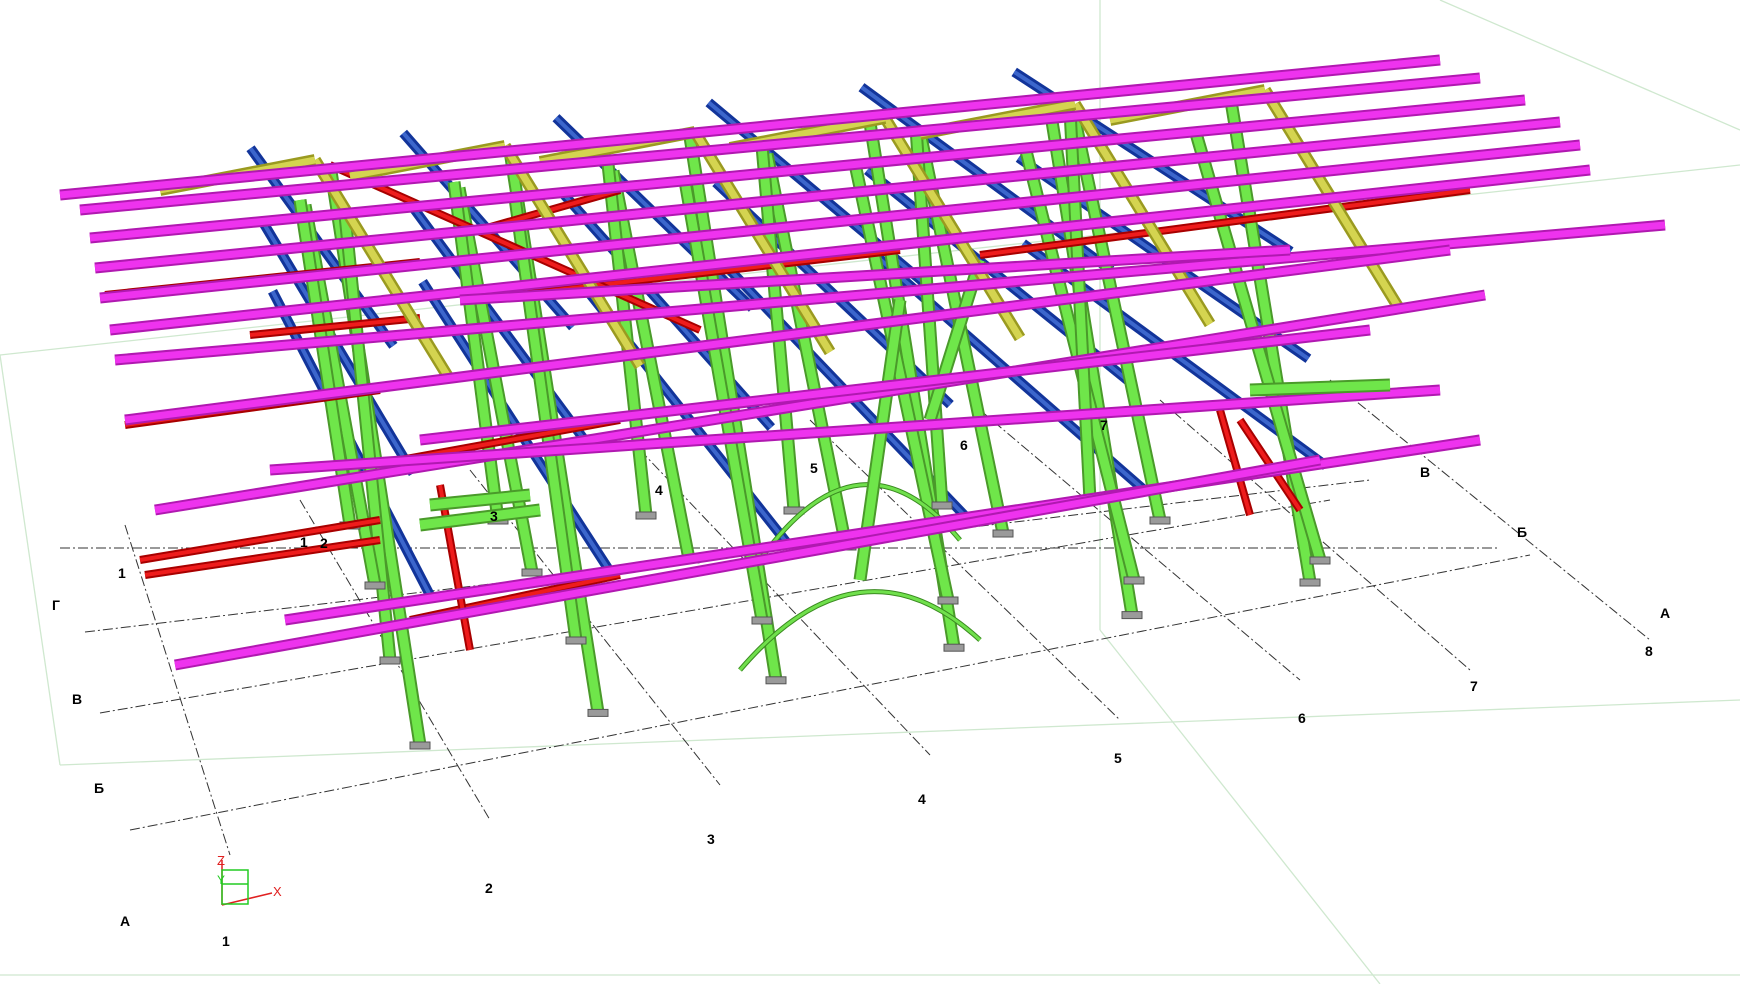 This screenshot has height=989, width=1740. What do you see at coordinates (964, 445) in the screenshot?
I see `axis-number-back-5: 6` at bounding box center [964, 445].